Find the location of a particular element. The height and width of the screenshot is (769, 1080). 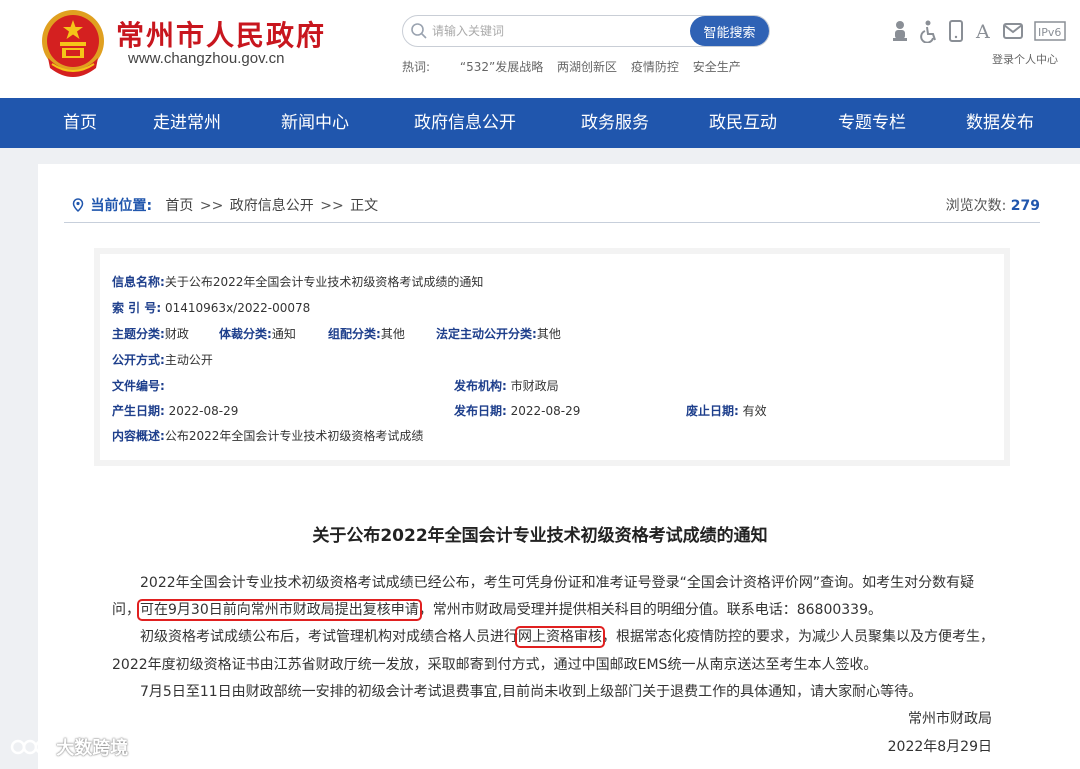

view-count-value: 279 is located at coordinates (1025, 206).